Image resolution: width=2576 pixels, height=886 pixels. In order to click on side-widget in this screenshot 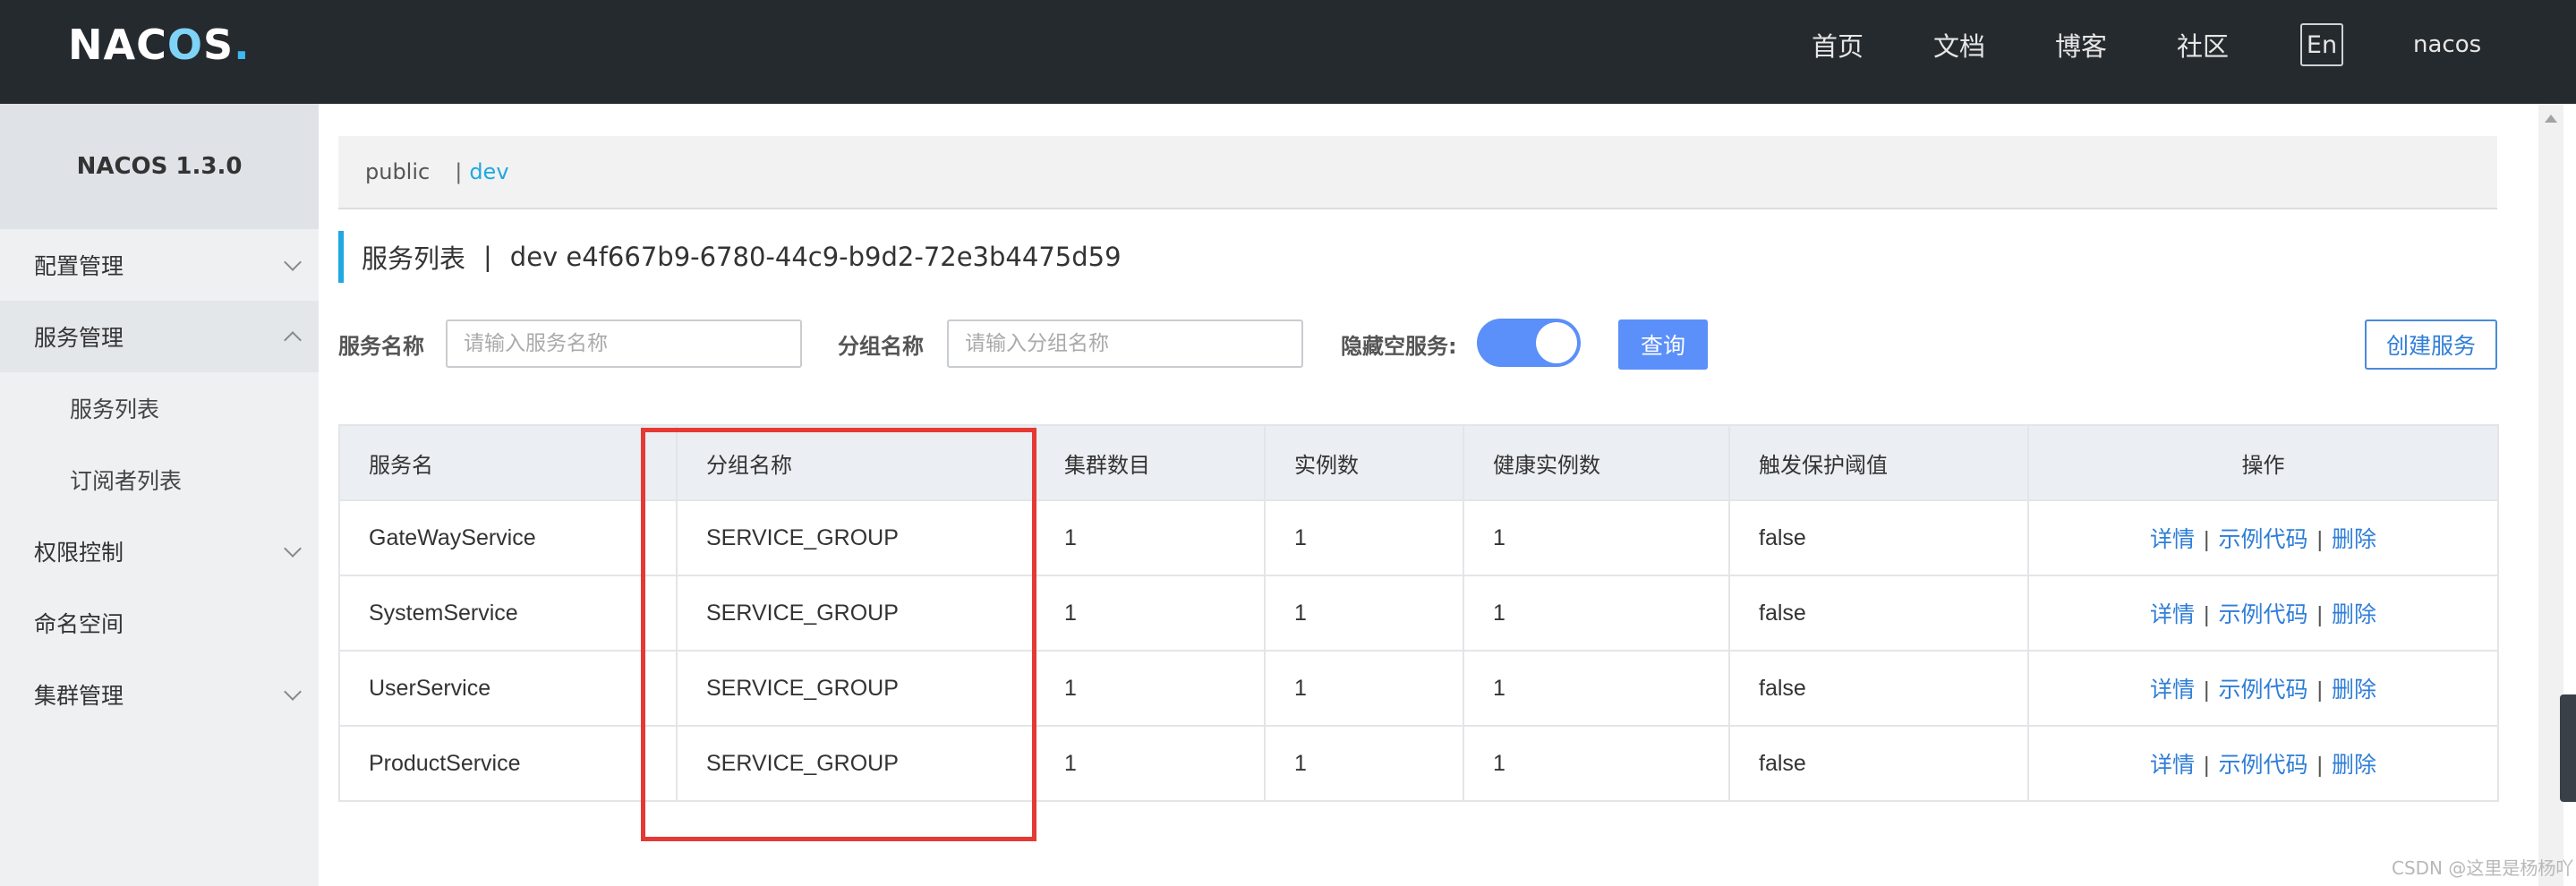, I will do `click(2568, 748)`.